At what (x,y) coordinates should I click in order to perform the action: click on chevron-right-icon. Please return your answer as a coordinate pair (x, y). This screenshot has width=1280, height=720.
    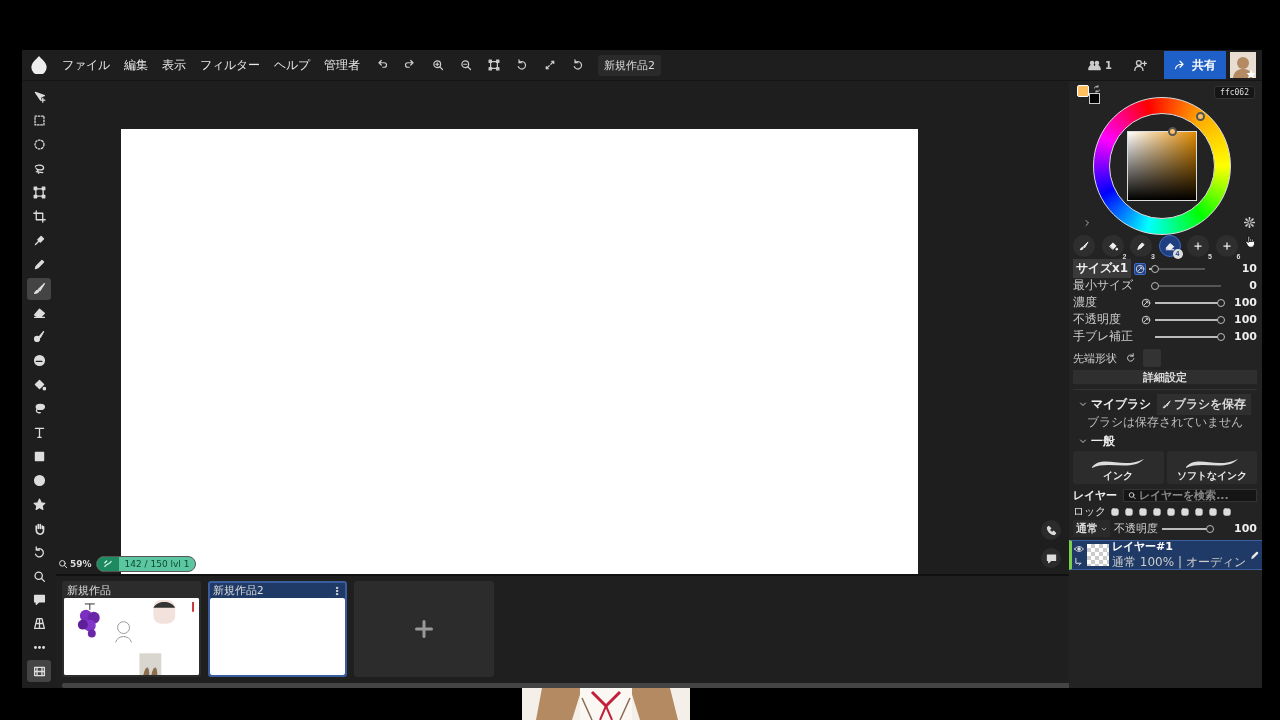
    Looking at the image, I should click on (1087, 223).